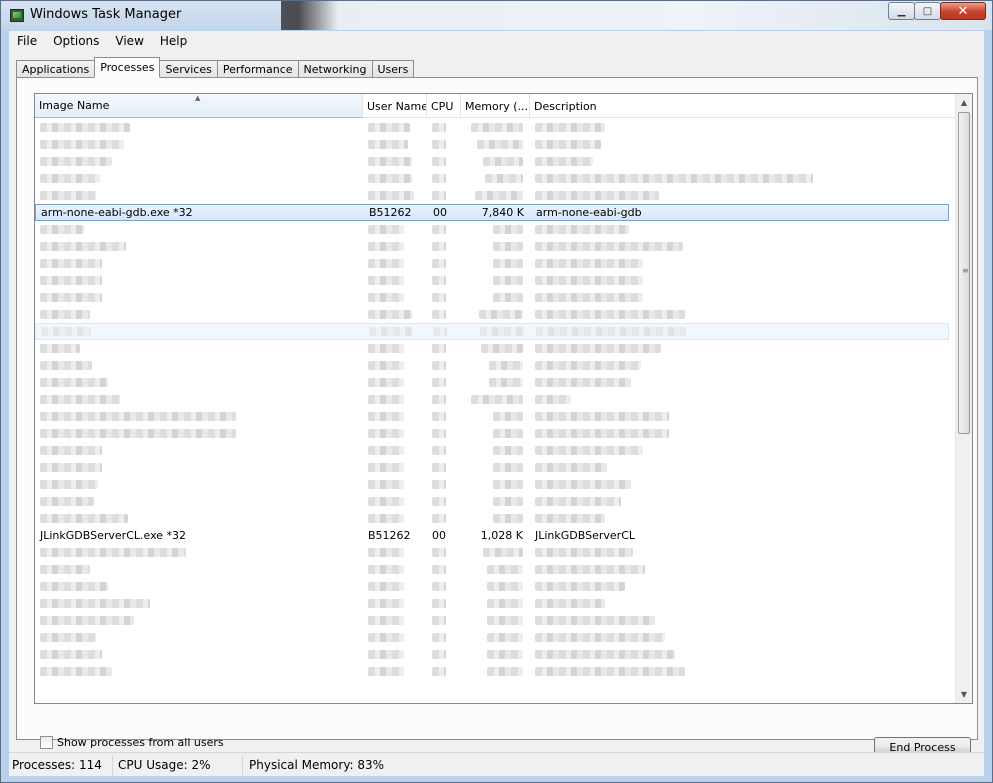 This screenshot has height=783, width=993. What do you see at coordinates (74, 105) in the screenshot?
I see `column-image-name-label: Image Name` at bounding box center [74, 105].